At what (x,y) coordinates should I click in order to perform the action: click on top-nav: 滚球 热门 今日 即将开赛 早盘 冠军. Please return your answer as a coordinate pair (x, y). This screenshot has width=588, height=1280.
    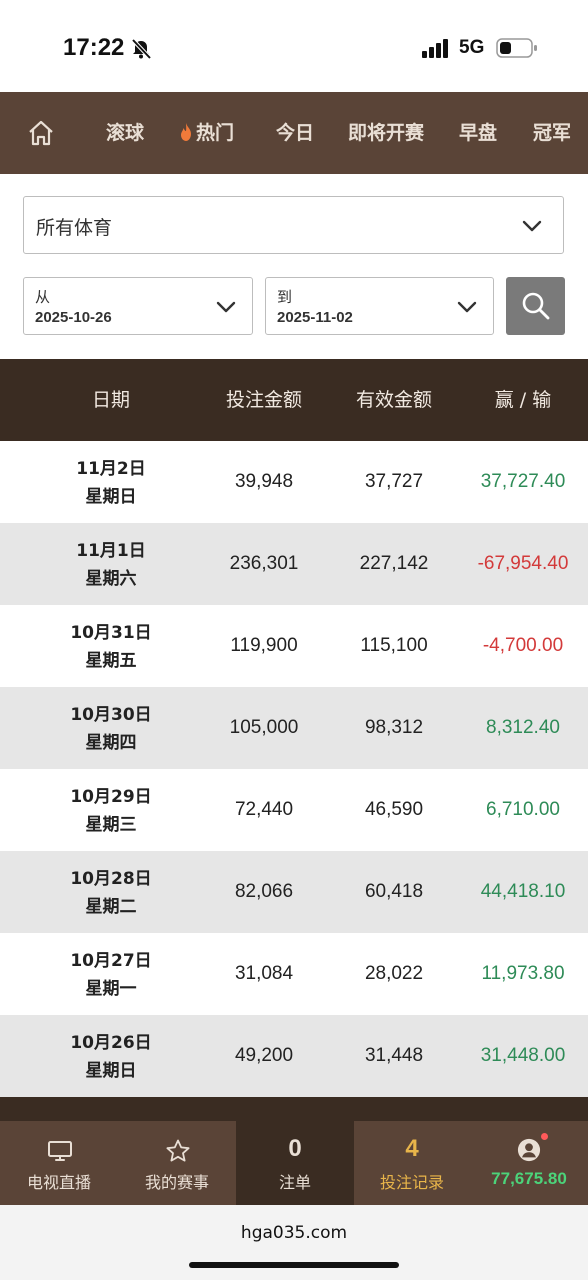
    Looking at the image, I should click on (294, 133).